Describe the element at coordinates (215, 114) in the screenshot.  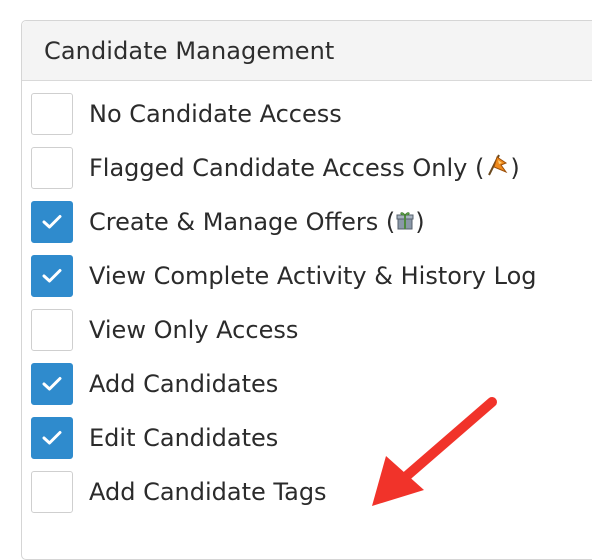
I see `option-label: No Candidate Access` at that location.